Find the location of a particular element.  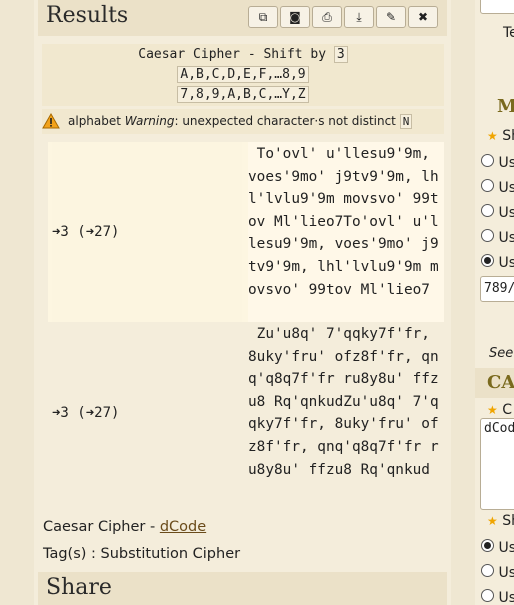

pin-button: ✎ is located at coordinates (391, 17).